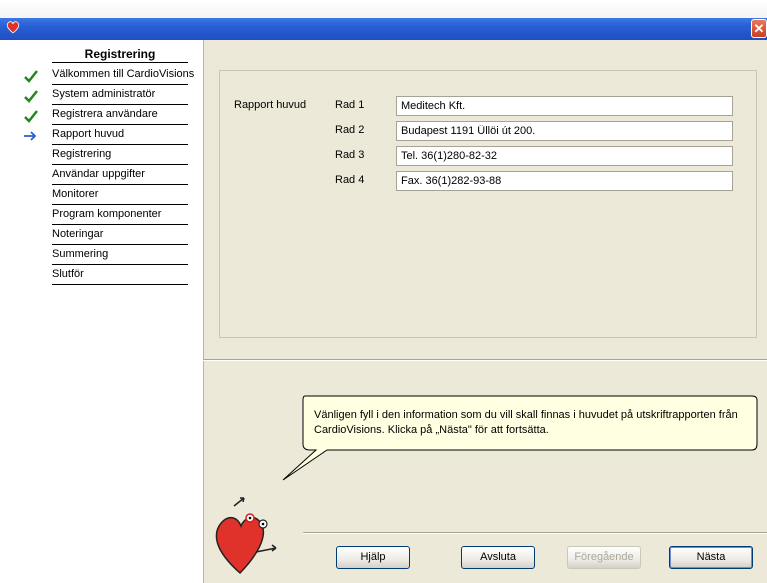  What do you see at coordinates (373, 557) in the screenshot?
I see `help-button: Hjälp` at bounding box center [373, 557].